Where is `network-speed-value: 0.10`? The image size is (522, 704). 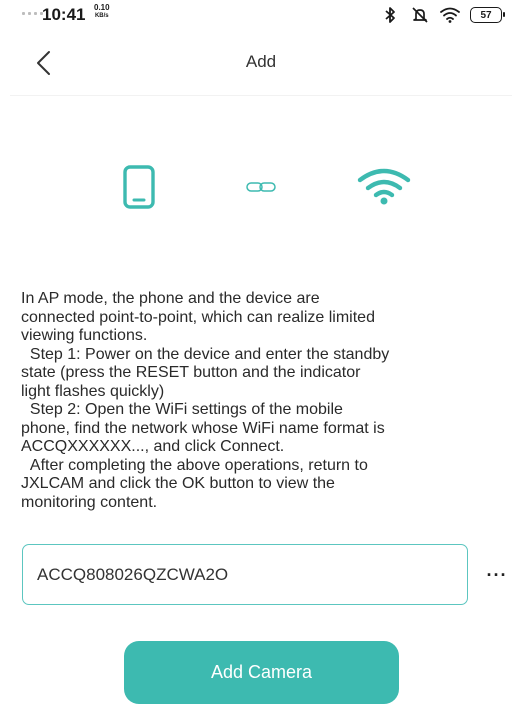
network-speed-value: 0.10 is located at coordinates (102, 7).